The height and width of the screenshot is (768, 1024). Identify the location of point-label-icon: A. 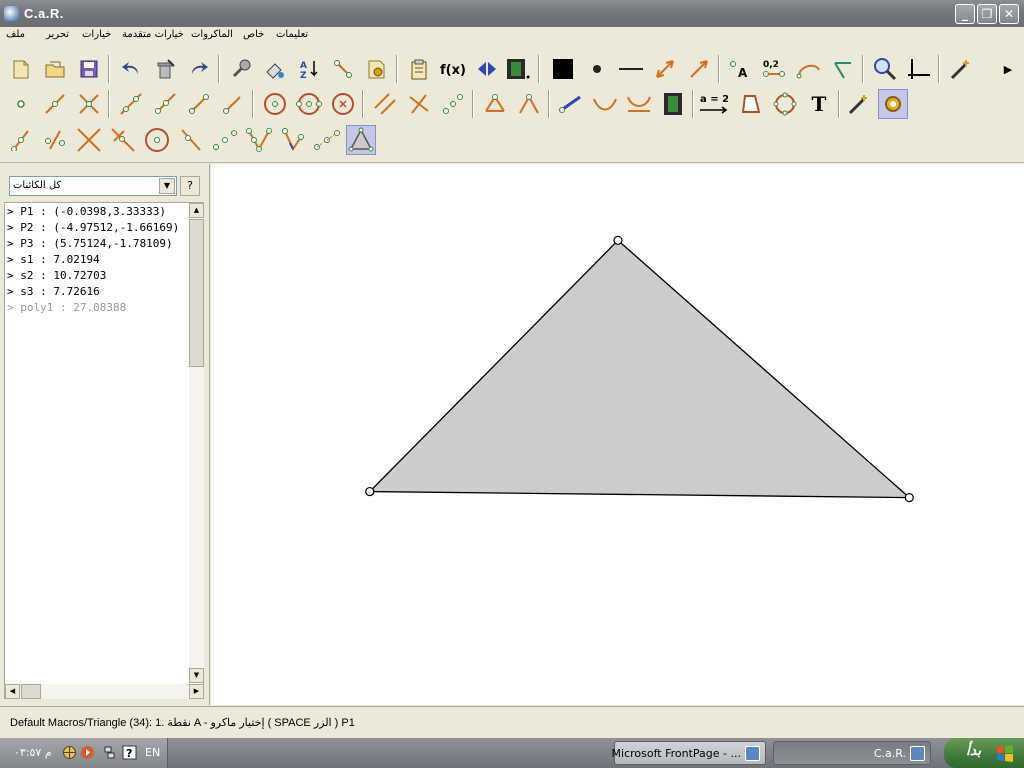
(741, 69).